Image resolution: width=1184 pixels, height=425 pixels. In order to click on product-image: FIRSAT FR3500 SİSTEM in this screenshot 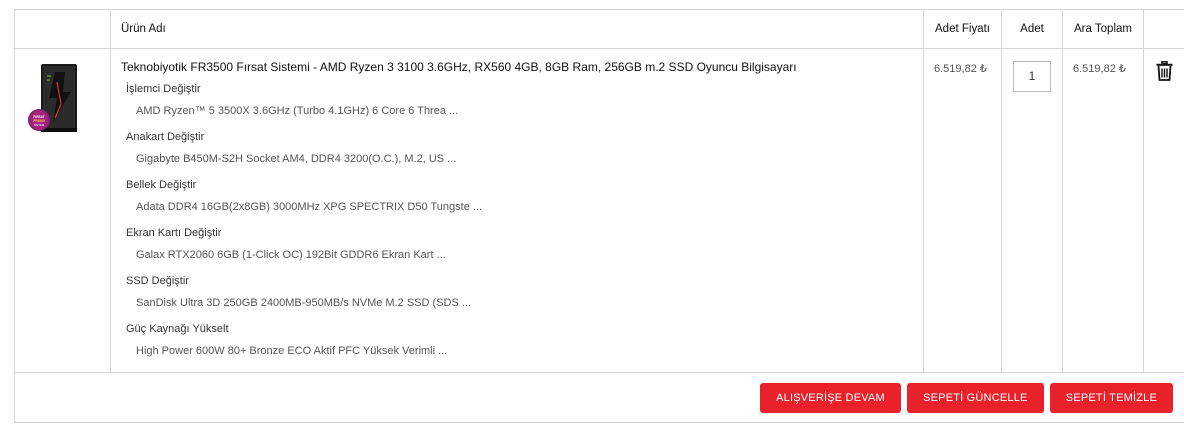, I will do `click(57, 98)`.